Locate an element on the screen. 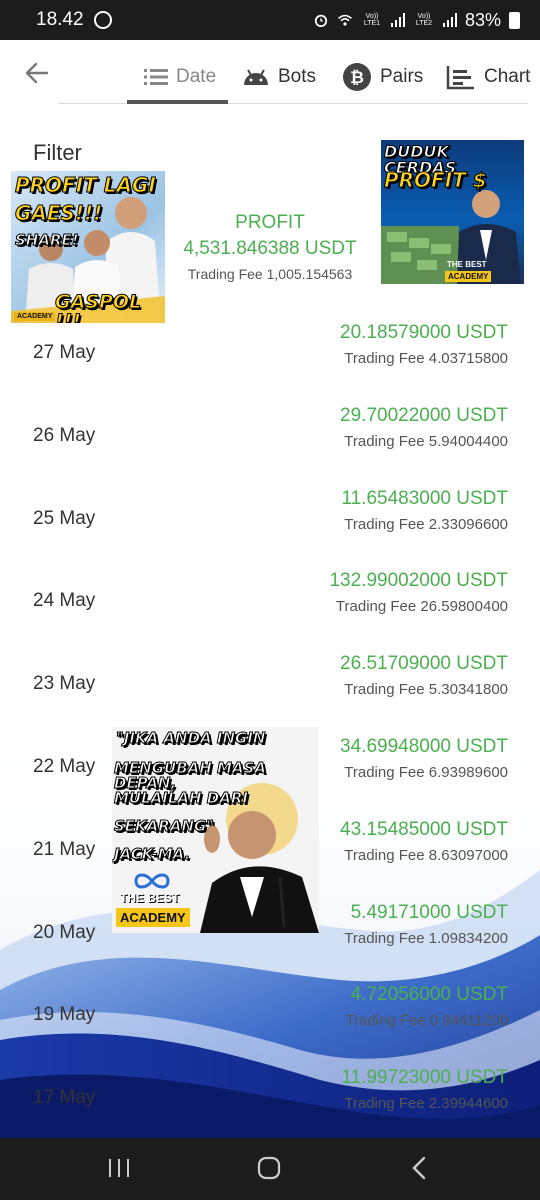 The width and height of the screenshot is (540, 1200). active-tab-indicator is located at coordinates (177, 102).